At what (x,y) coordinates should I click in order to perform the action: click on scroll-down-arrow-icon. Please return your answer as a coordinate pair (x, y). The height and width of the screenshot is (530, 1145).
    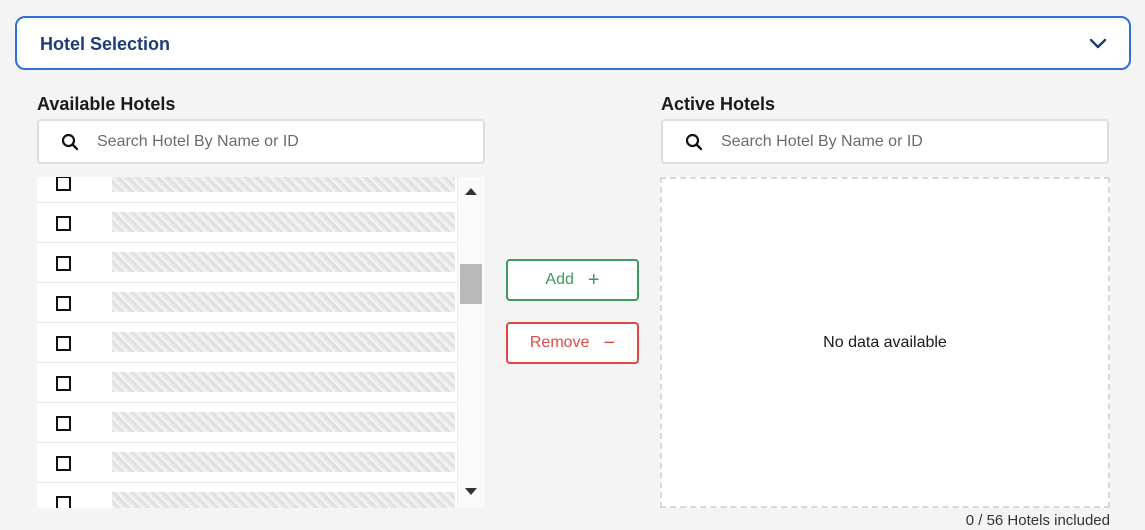
    Looking at the image, I should click on (471, 491).